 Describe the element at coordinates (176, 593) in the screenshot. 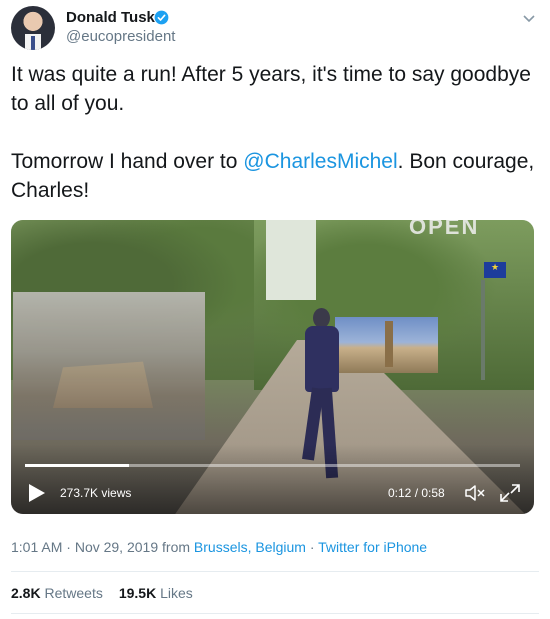

I see `likes-label: Likes` at that location.